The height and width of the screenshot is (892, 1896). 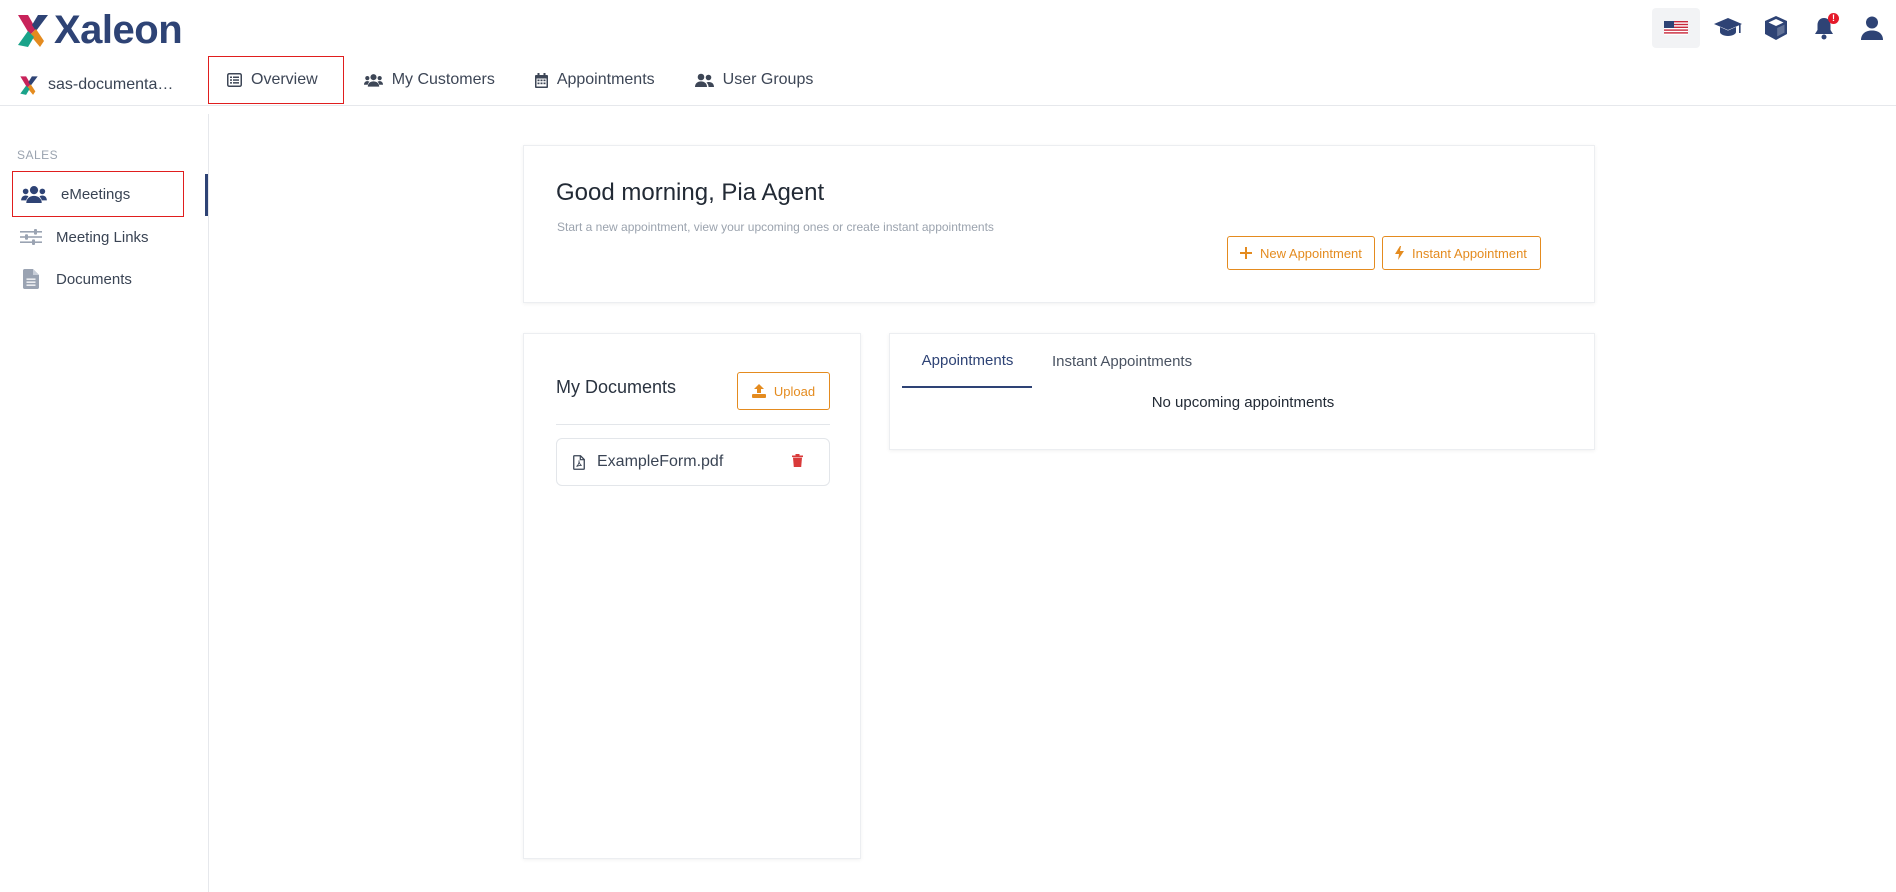 I want to click on sidebar-item-documents: Documents, so click(x=98, y=279).